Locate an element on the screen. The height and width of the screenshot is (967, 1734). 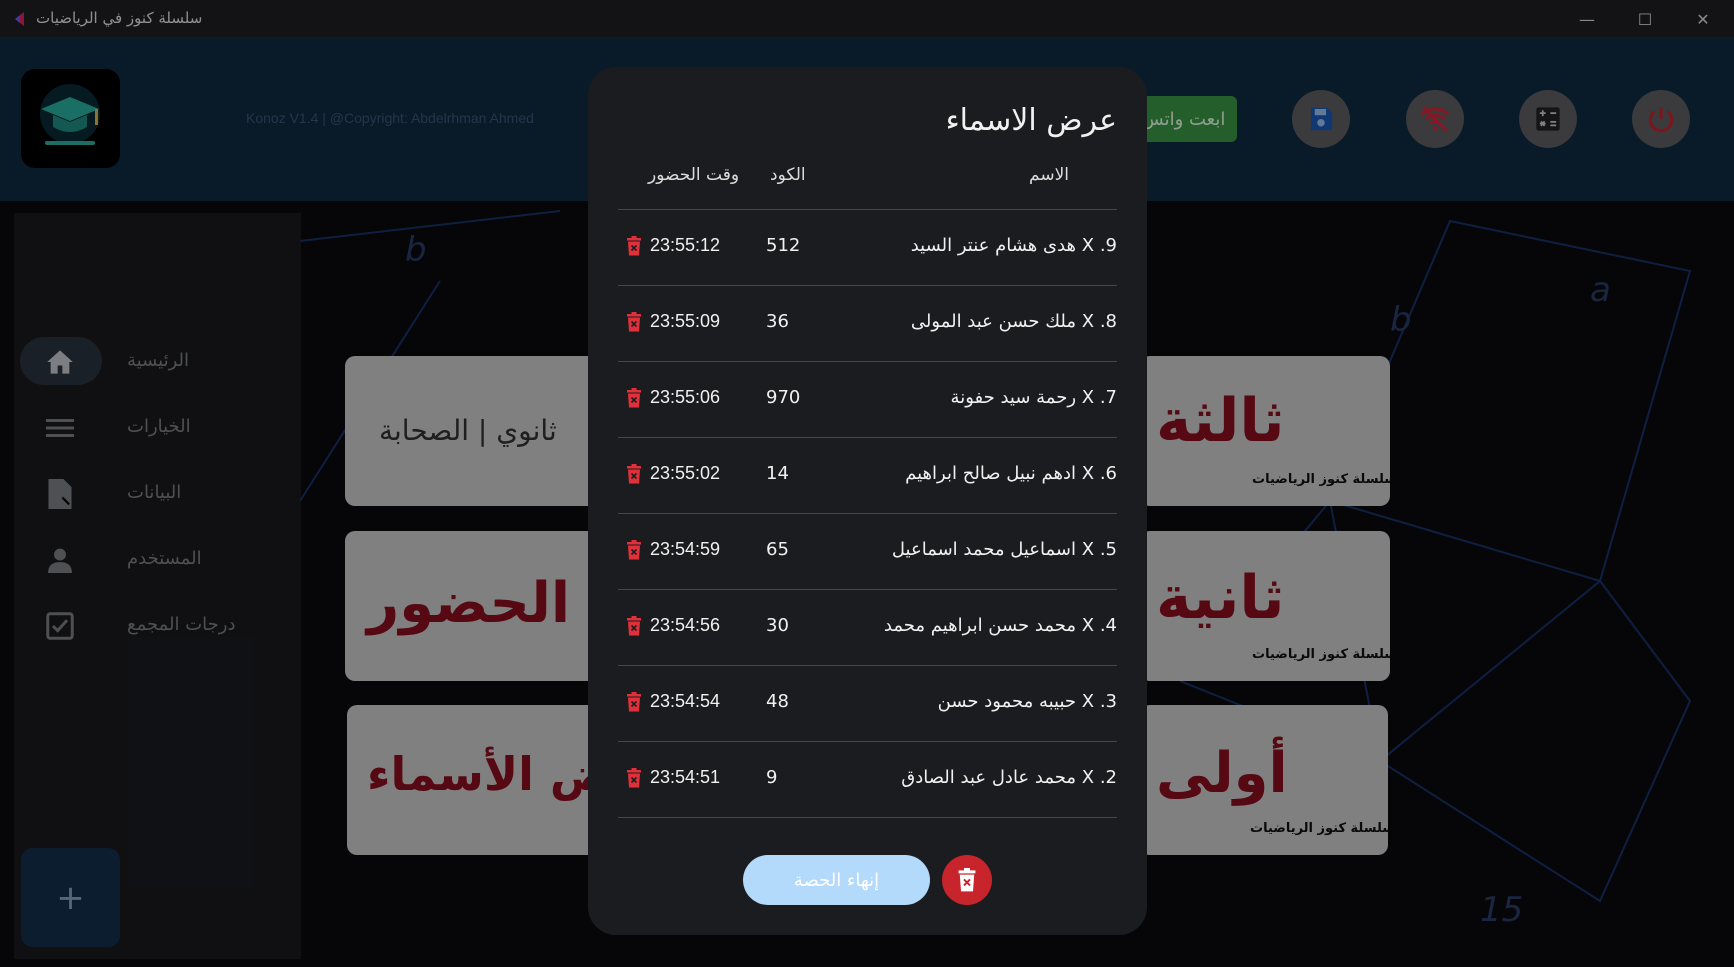
delete-all-button is located at coordinates (967, 880).